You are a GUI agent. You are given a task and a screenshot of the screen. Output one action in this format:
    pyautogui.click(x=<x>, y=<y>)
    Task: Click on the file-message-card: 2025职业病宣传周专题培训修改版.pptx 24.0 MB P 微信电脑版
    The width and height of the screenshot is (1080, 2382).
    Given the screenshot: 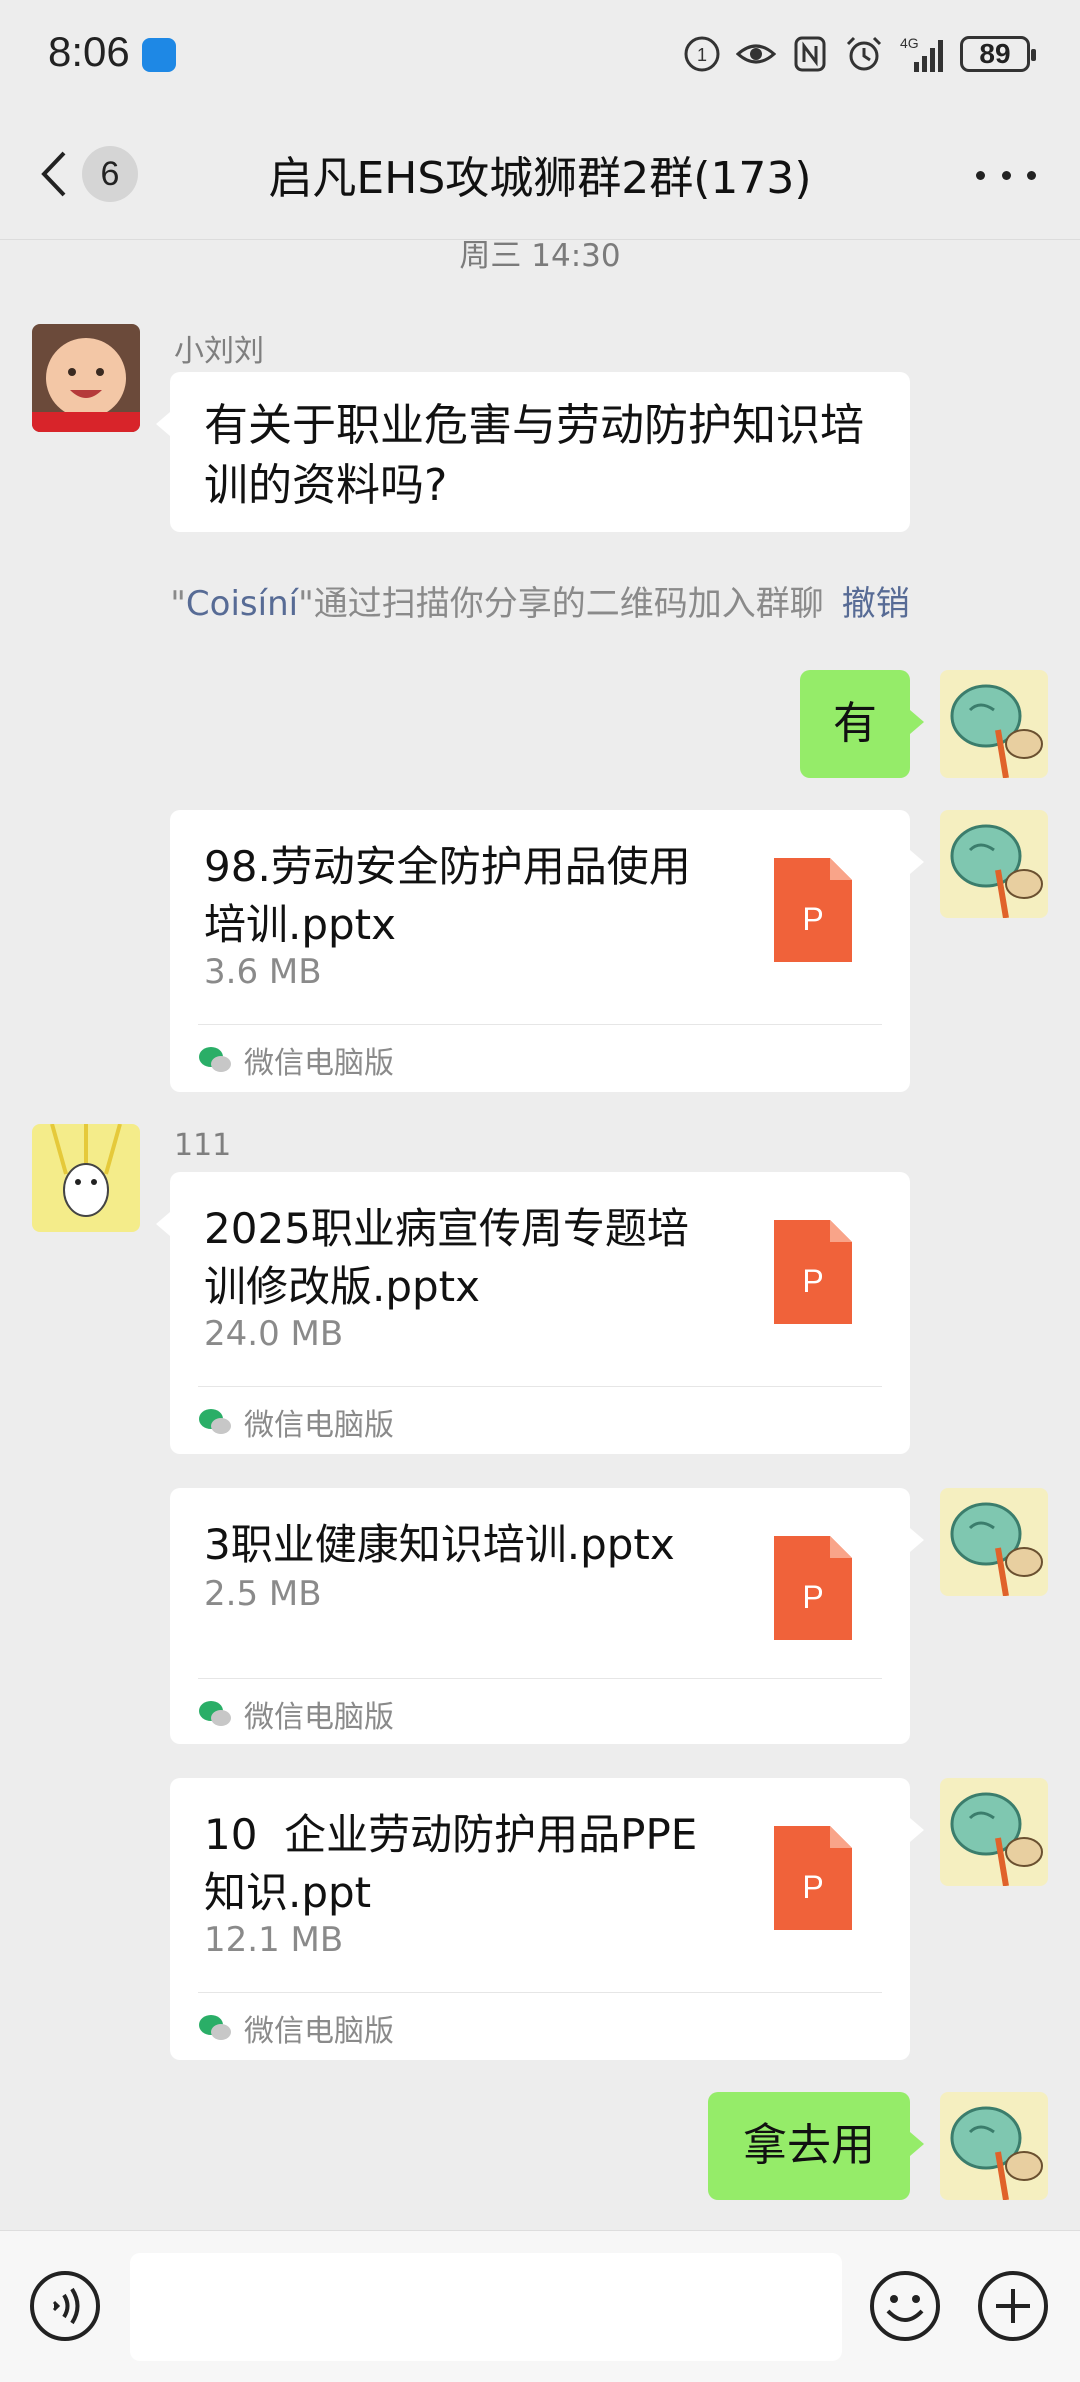 What is the action you would take?
    pyautogui.click(x=533, y=1313)
    